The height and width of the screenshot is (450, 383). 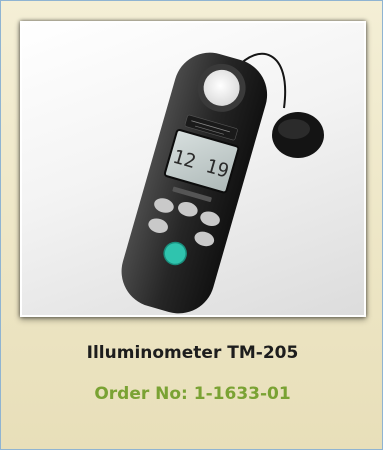 I want to click on product-title: Illuminometer TM-205, so click(x=192, y=353).